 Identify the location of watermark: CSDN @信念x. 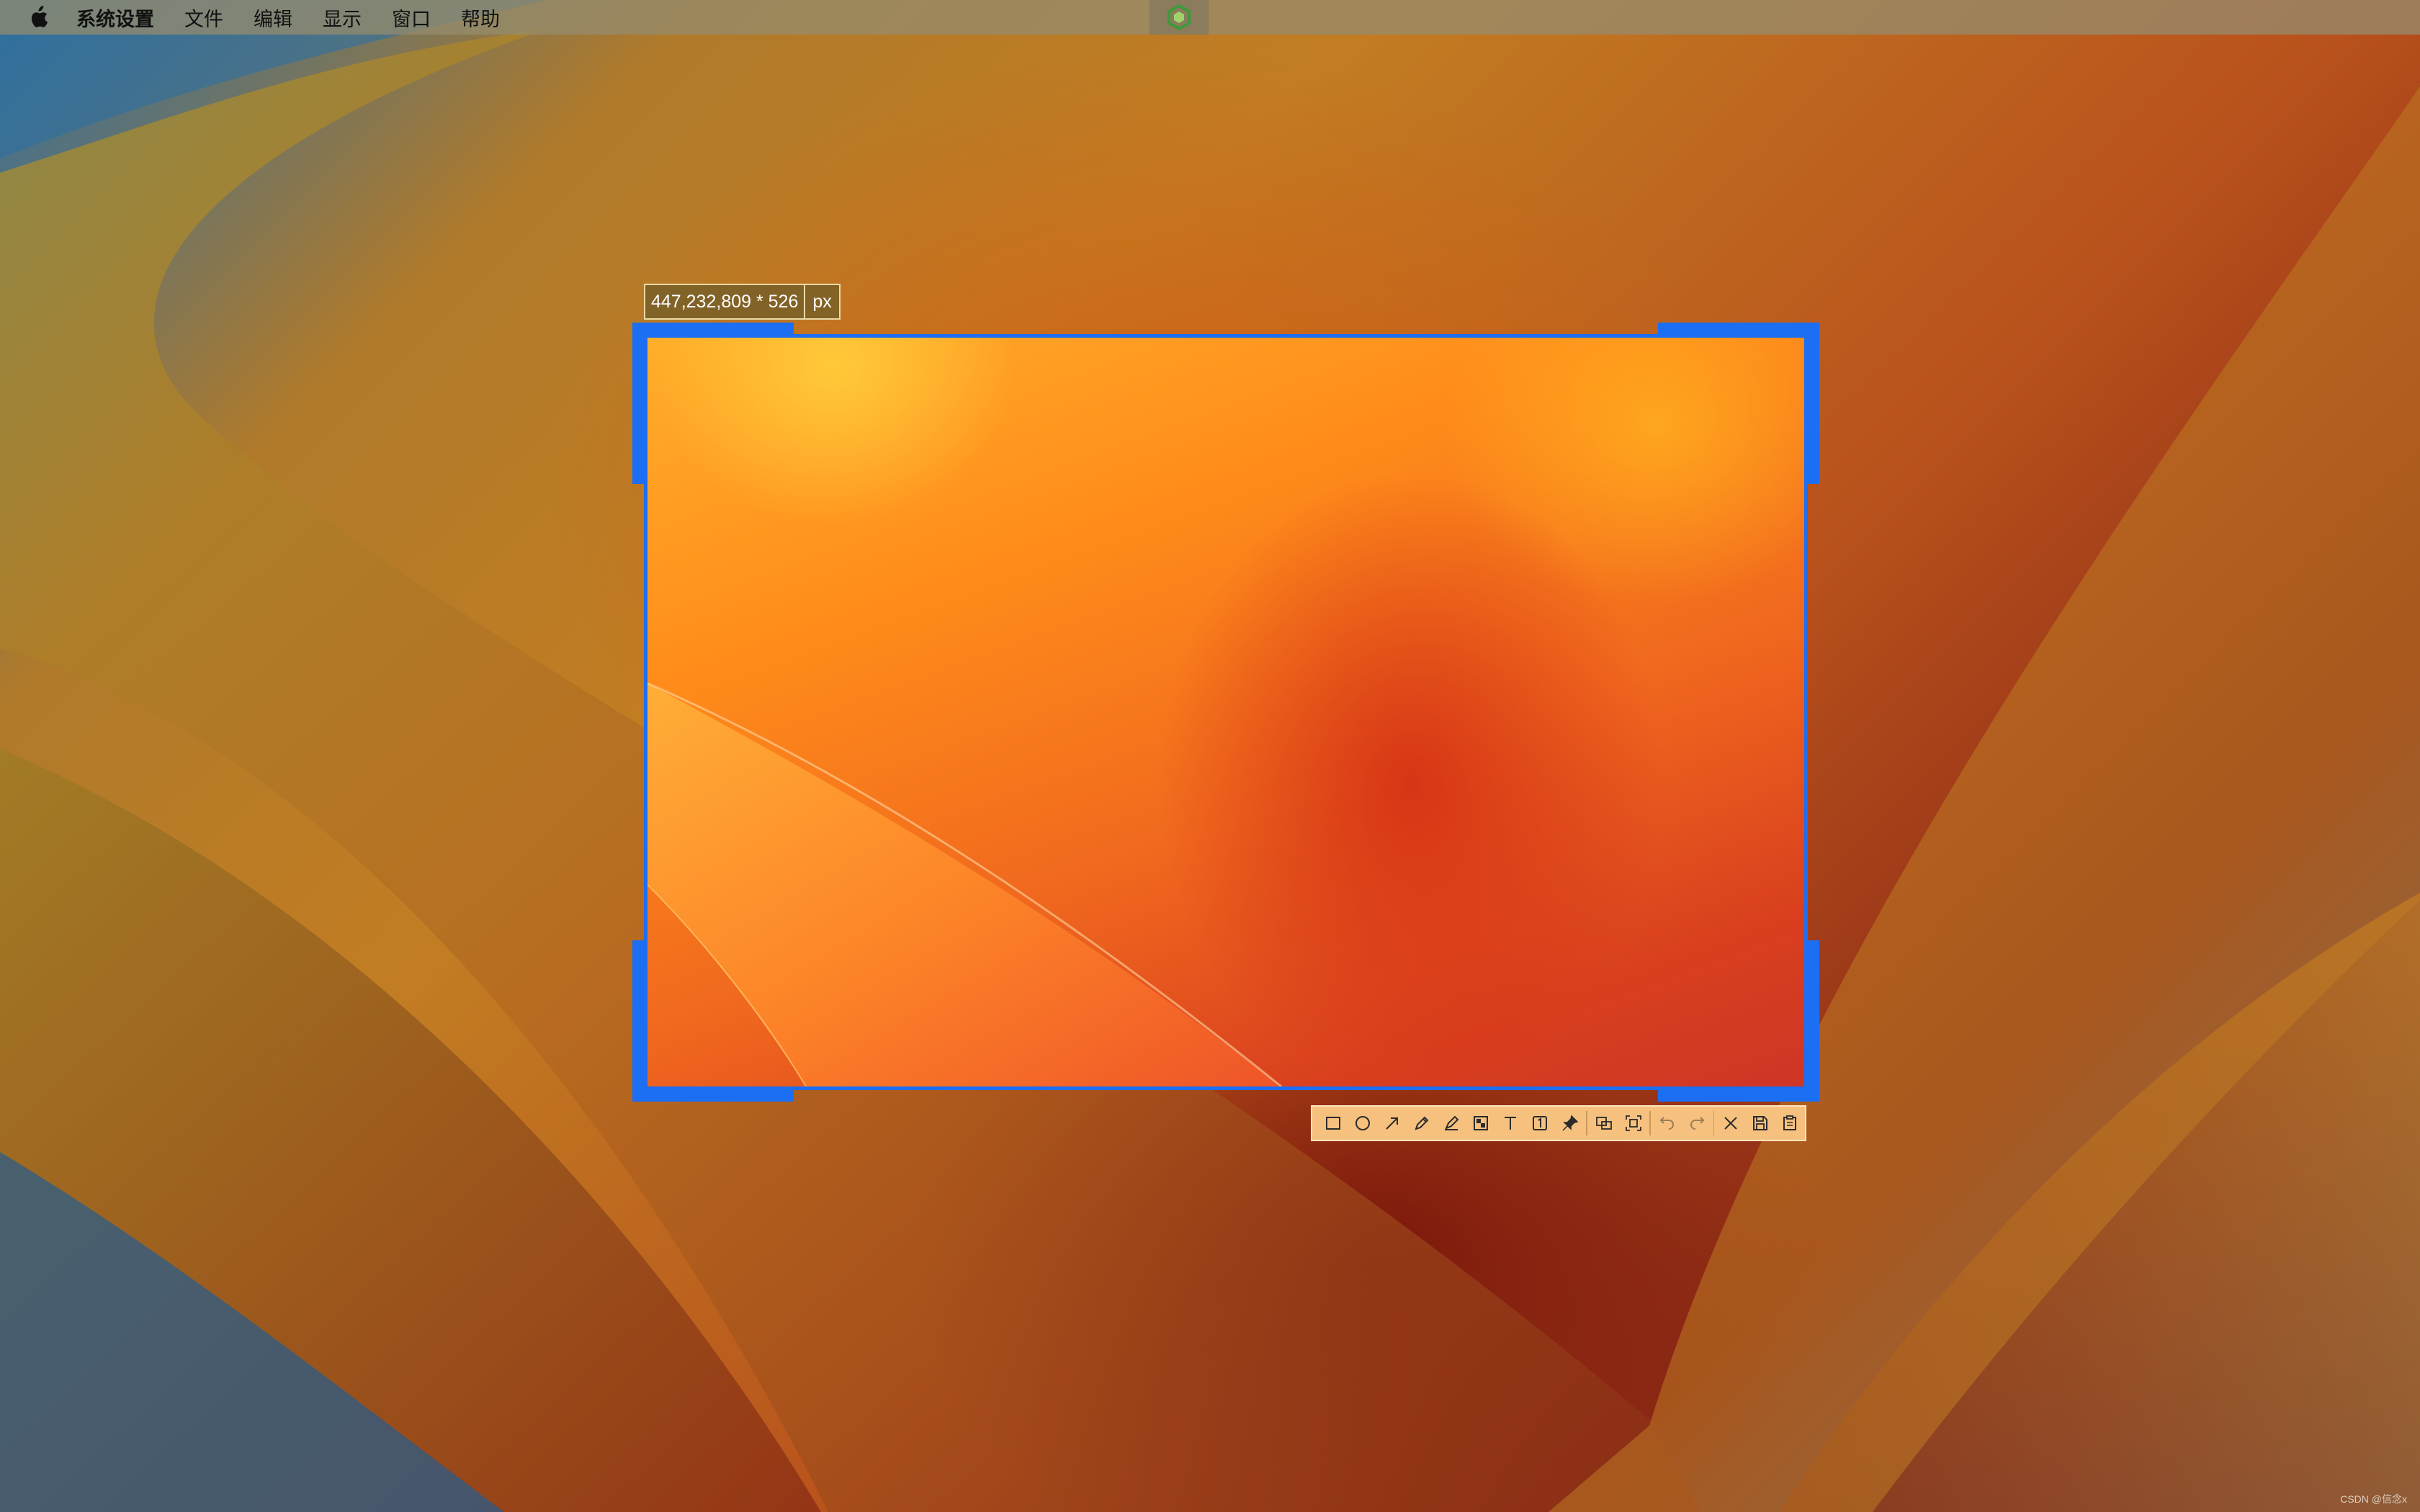
(2373, 1499).